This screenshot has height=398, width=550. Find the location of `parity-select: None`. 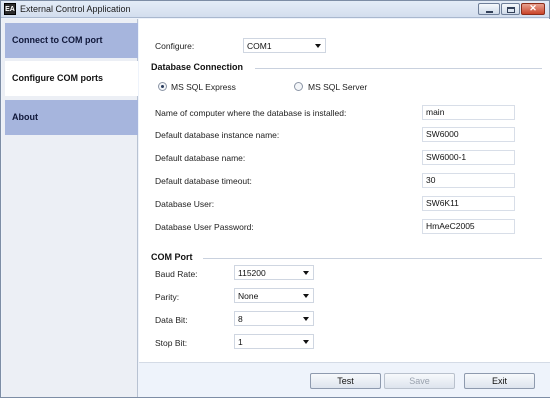

parity-select: None is located at coordinates (274, 295).